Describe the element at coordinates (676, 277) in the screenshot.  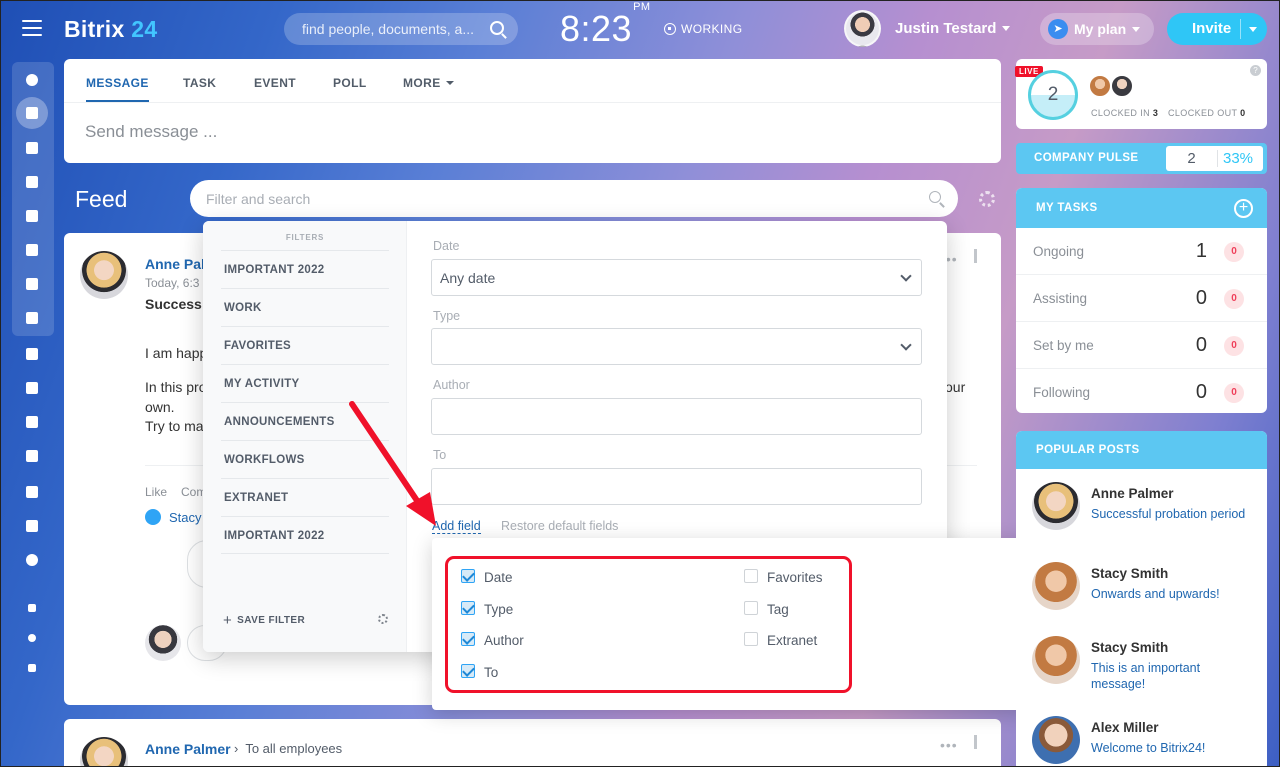
I see `date-select: Any date` at that location.